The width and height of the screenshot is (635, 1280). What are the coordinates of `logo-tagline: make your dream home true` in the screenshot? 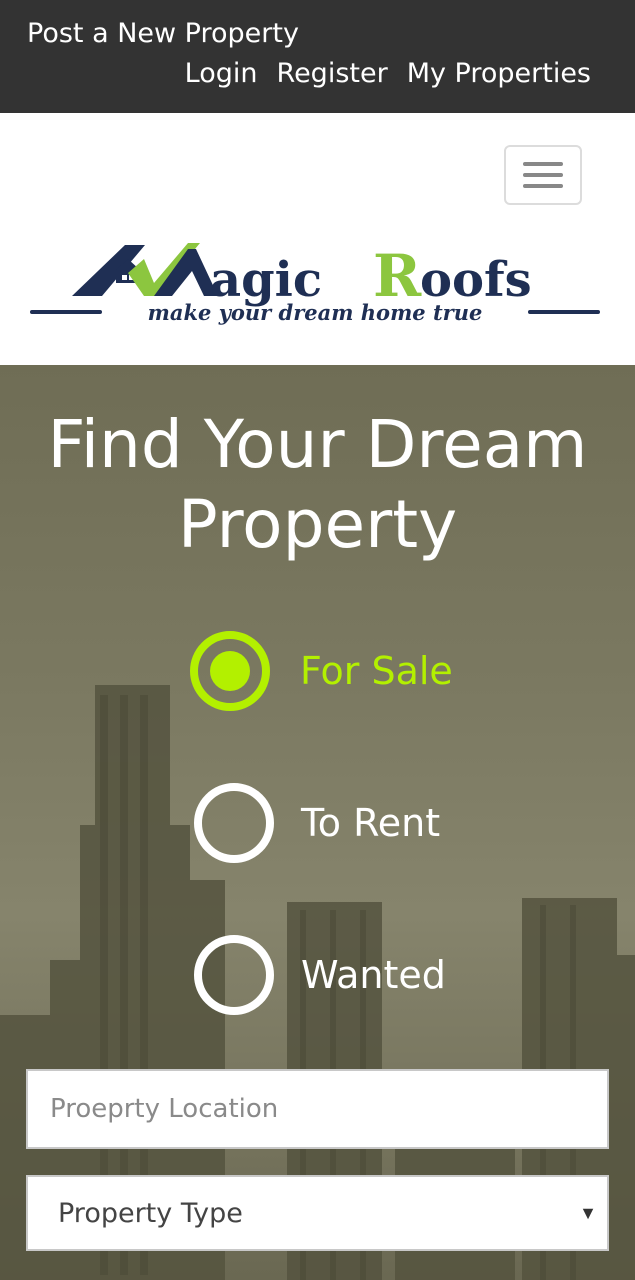 It's located at (315, 312).